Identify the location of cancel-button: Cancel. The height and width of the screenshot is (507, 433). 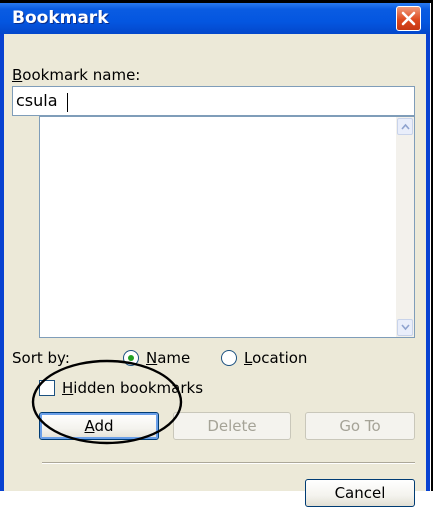
(360, 493).